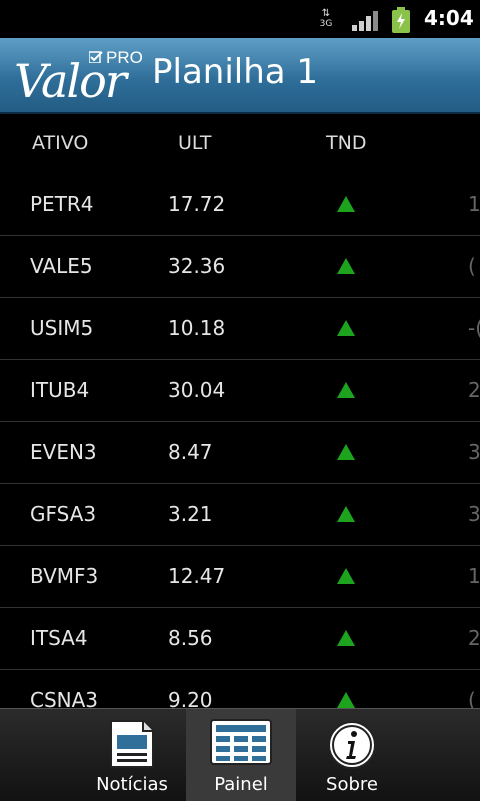 This screenshot has width=480, height=801. Describe the element at coordinates (197, 390) in the screenshot. I see `ult-cell: 30.04` at that location.